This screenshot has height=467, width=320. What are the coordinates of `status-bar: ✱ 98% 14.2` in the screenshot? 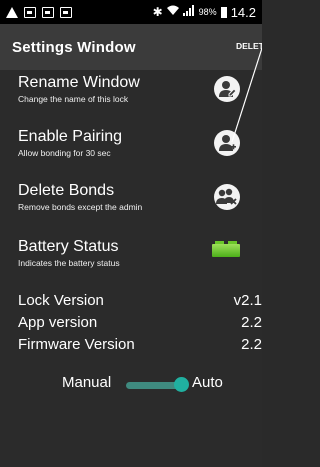 It's located at (131, 12).